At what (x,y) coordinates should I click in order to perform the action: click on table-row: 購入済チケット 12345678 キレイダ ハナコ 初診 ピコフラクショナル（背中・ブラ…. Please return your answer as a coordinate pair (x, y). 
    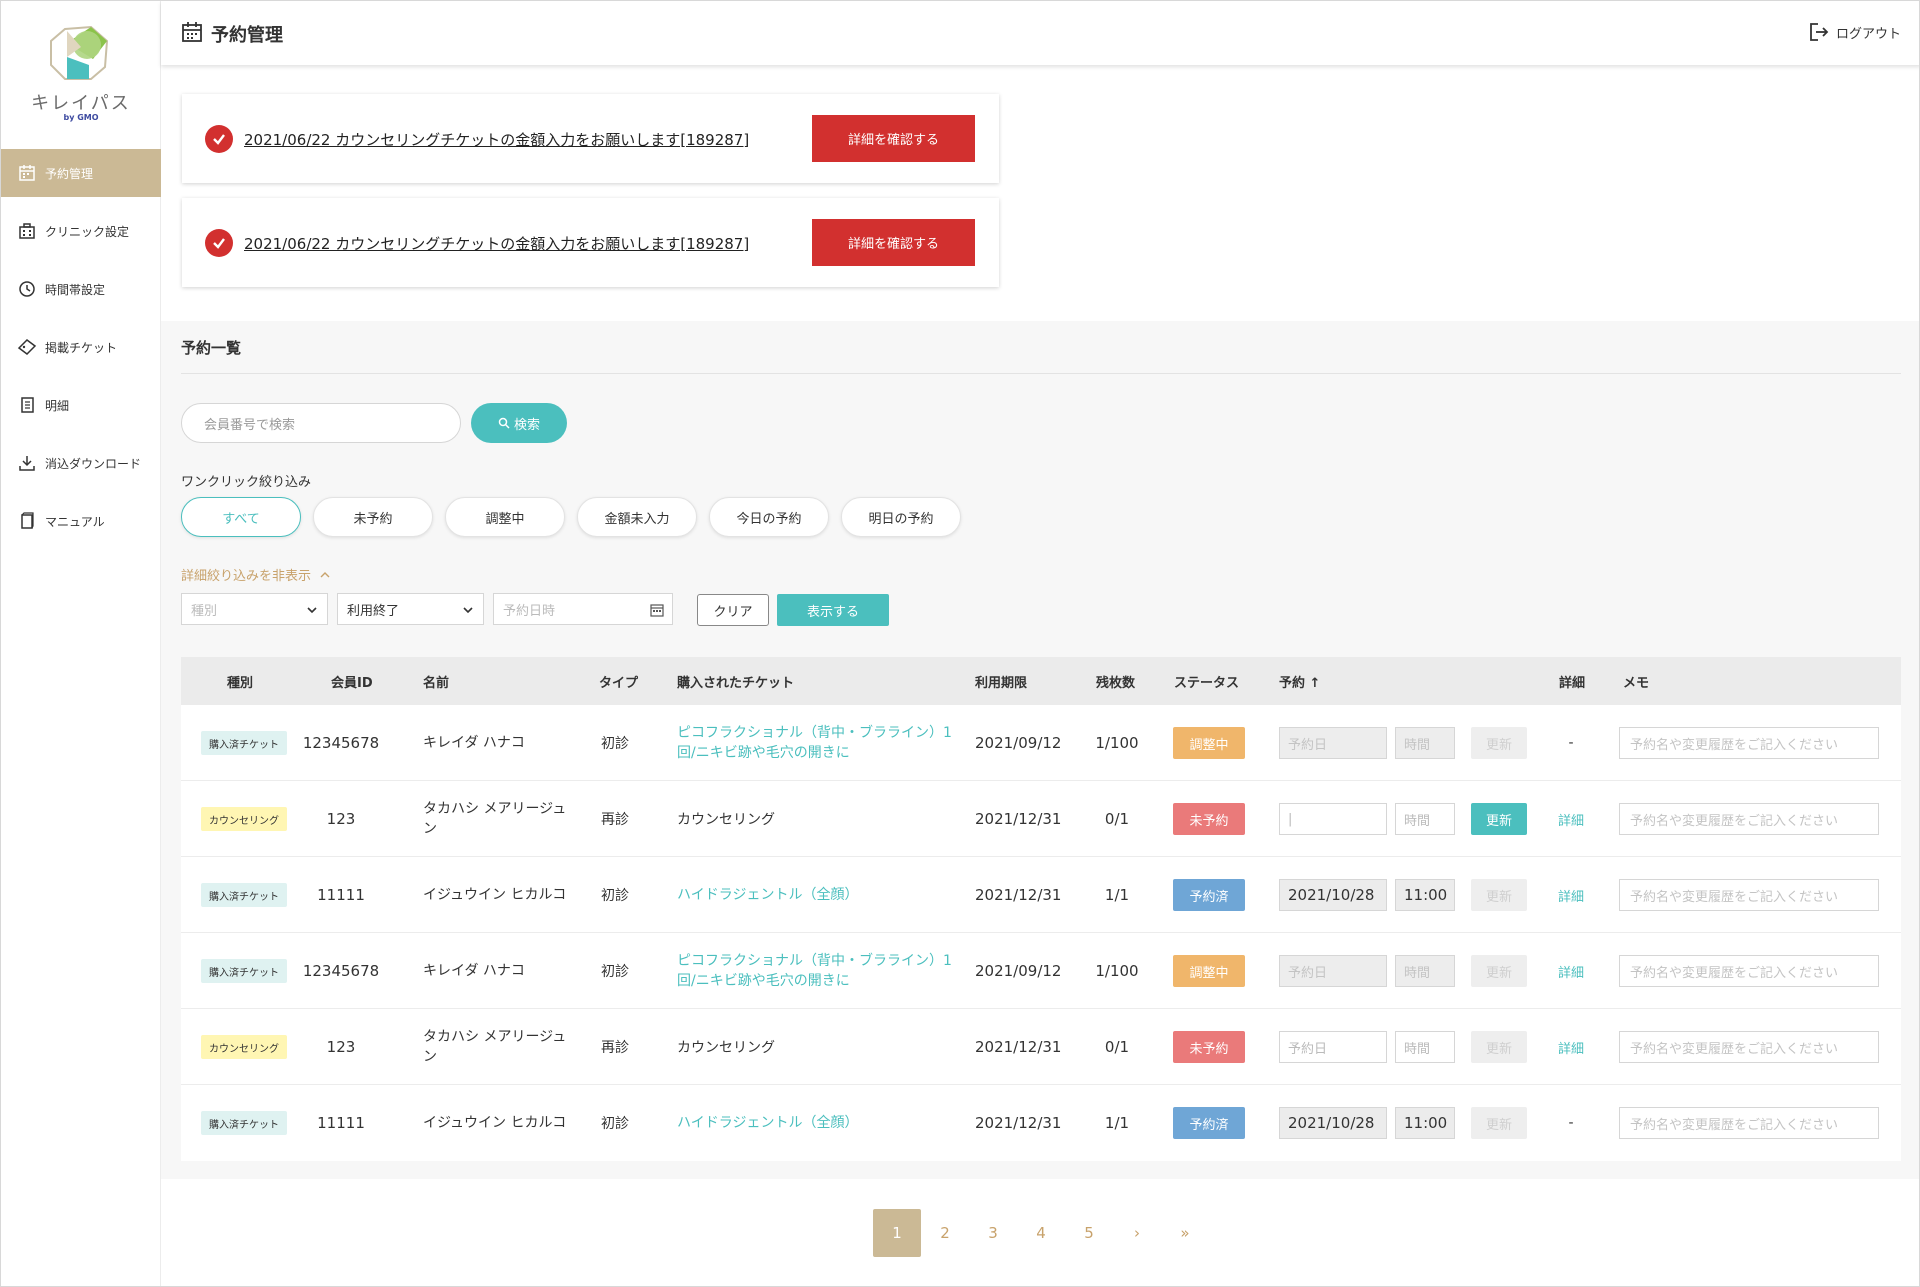
    Looking at the image, I should click on (1041, 743).